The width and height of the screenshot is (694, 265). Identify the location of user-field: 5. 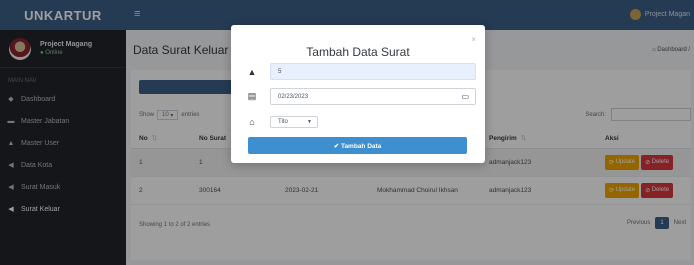
(373, 71).